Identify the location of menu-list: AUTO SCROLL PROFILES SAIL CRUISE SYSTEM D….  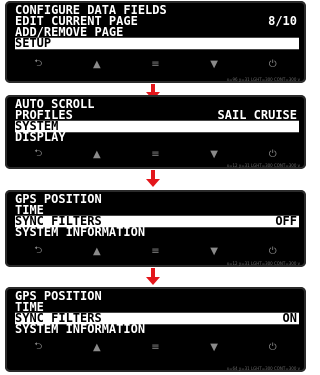
(157, 121).